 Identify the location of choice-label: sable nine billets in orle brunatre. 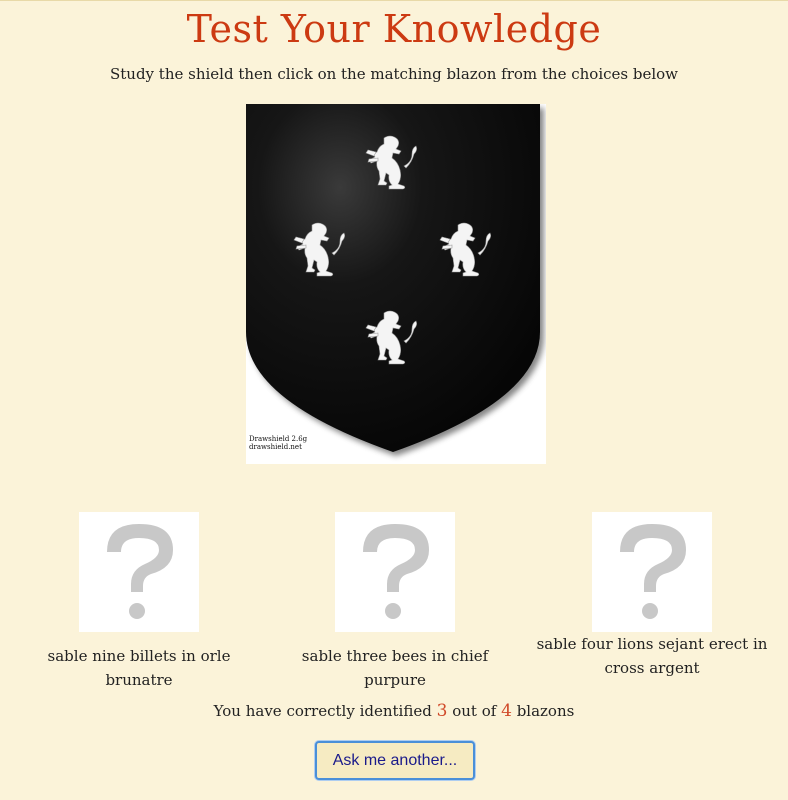
(139, 668).